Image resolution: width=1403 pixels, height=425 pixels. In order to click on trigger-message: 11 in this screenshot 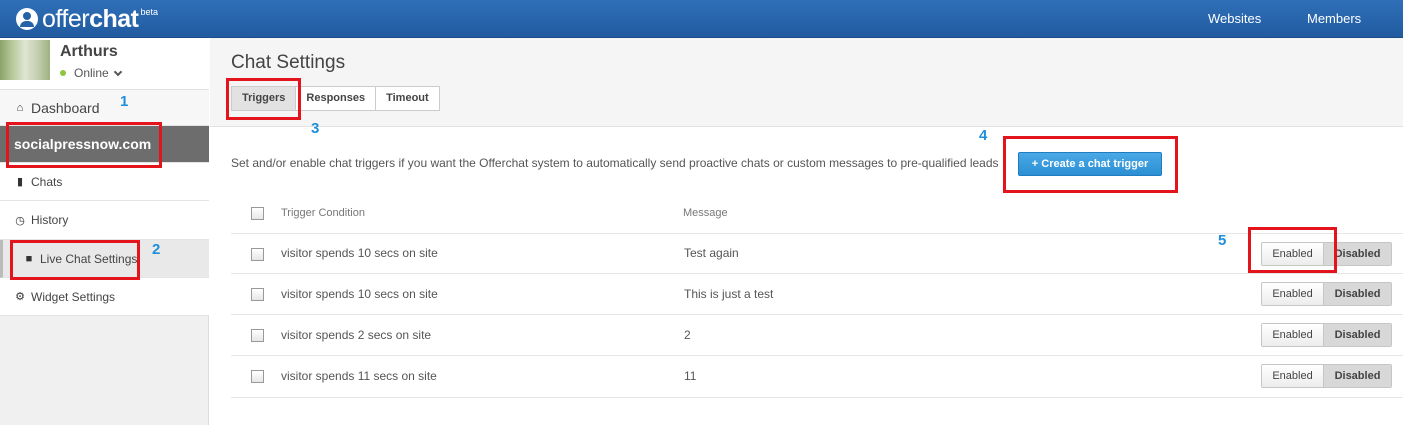, I will do `click(690, 376)`.